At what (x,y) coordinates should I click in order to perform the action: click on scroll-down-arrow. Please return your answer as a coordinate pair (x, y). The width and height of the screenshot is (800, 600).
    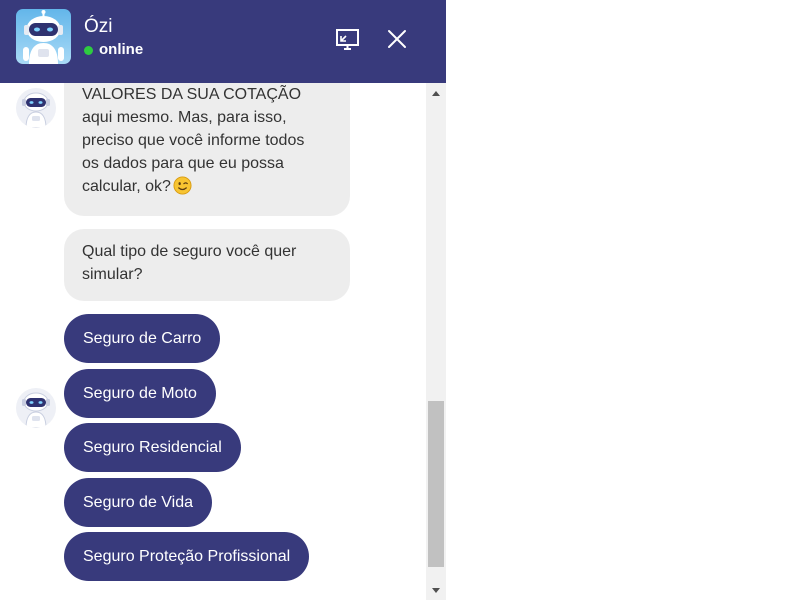
    Looking at the image, I should click on (436, 590).